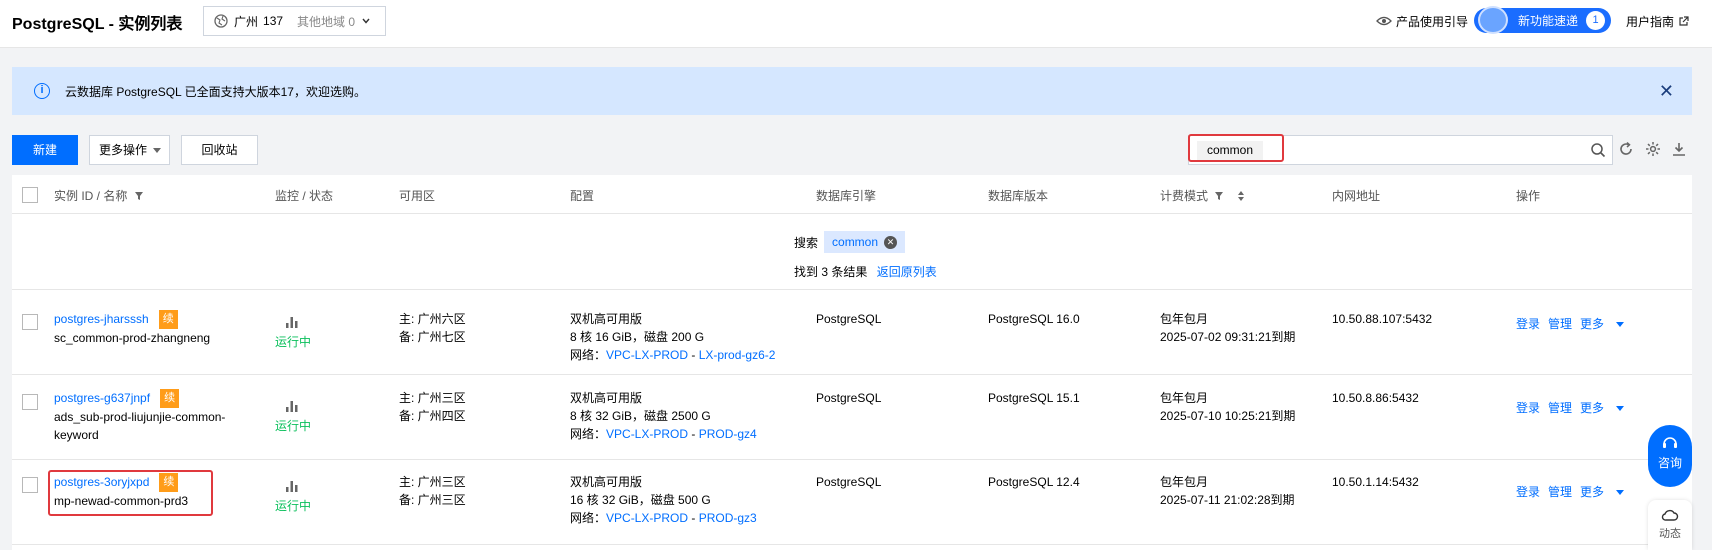  What do you see at coordinates (1034, 398) in the screenshot?
I see `version: PostgreSQL 15.1` at bounding box center [1034, 398].